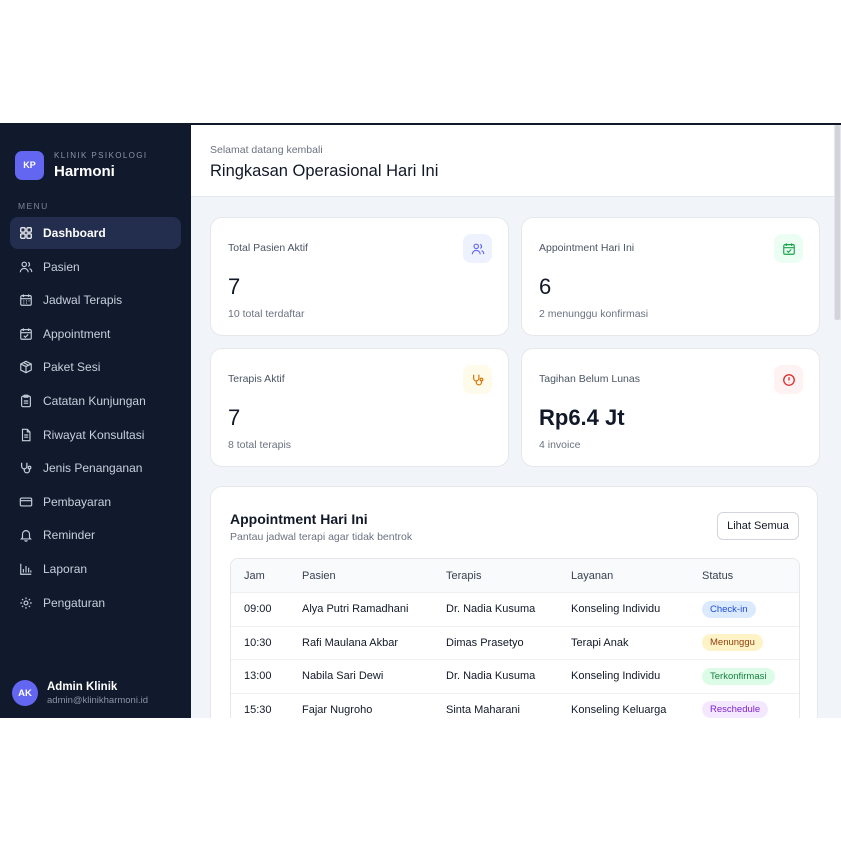 The width and height of the screenshot is (841, 841). What do you see at coordinates (355, 609) in the screenshot?
I see `cell-patient: Alya Putri Ramadhani` at bounding box center [355, 609].